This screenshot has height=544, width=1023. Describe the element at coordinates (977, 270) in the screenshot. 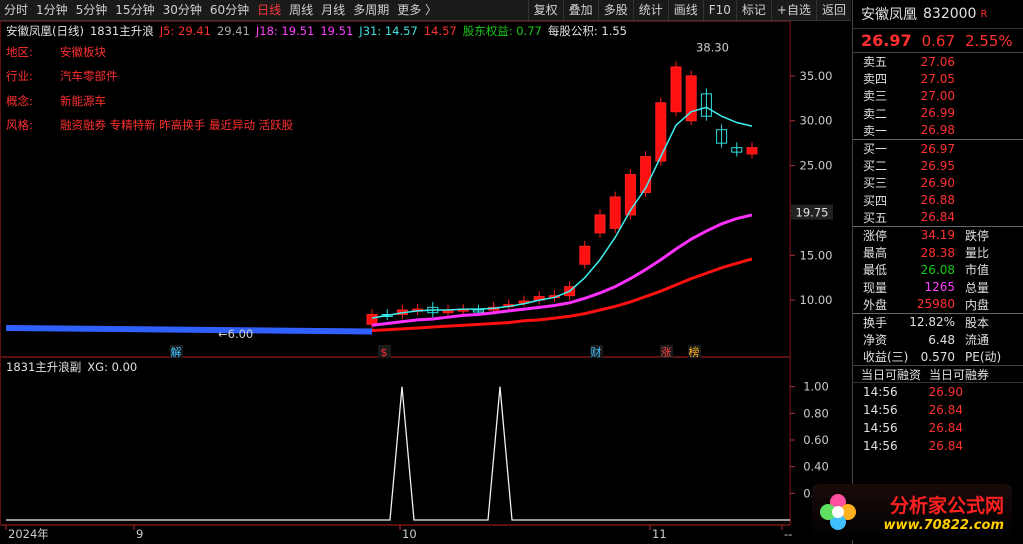

I see `stat-label-2: 市值` at that location.